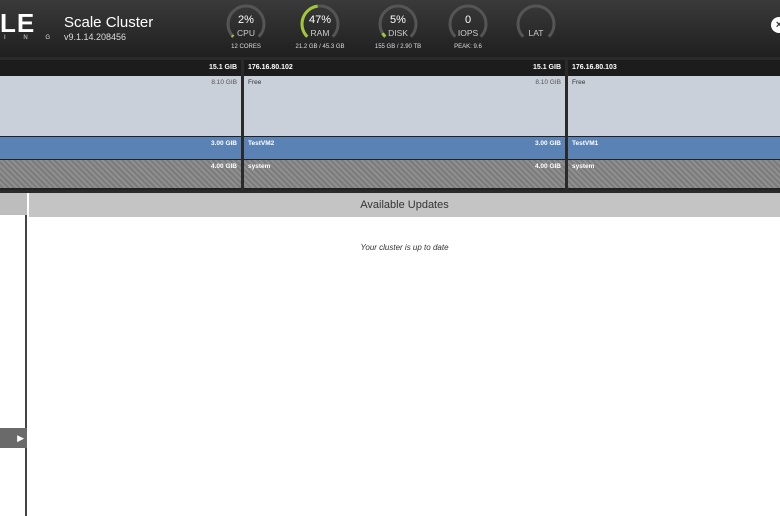 This screenshot has width=780, height=516. What do you see at coordinates (13, 204) in the screenshot?
I see `left-rail-header` at bounding box center [13, 204].